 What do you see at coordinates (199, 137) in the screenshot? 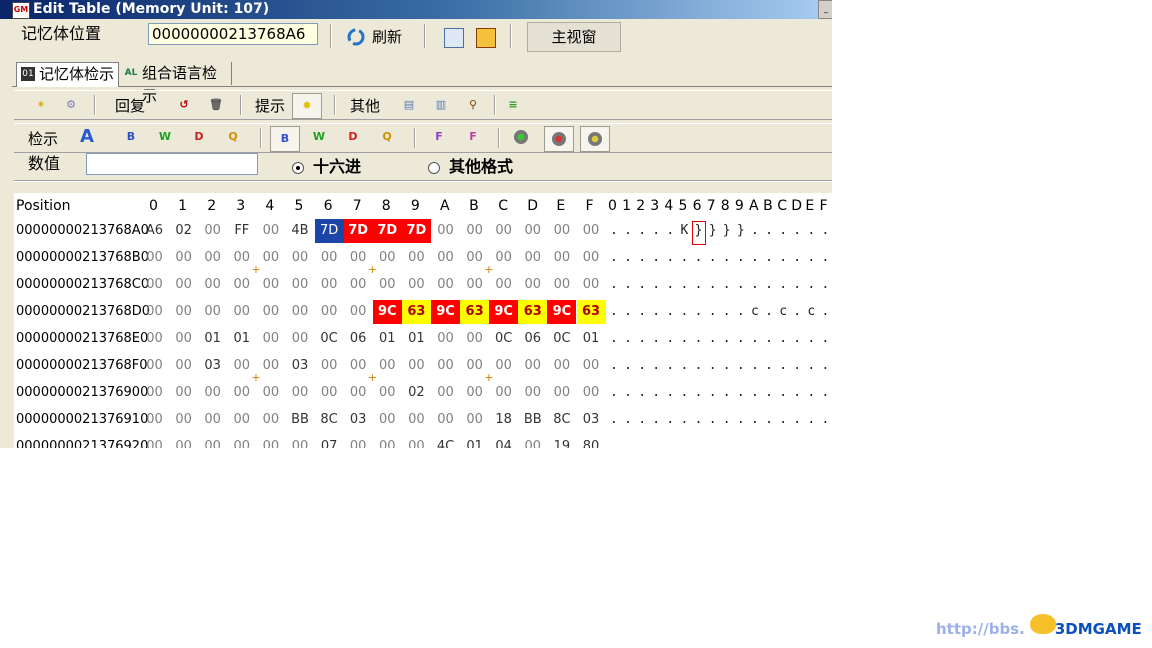
I see `dword-dec-icon: D` at bounding box center [199, 137].